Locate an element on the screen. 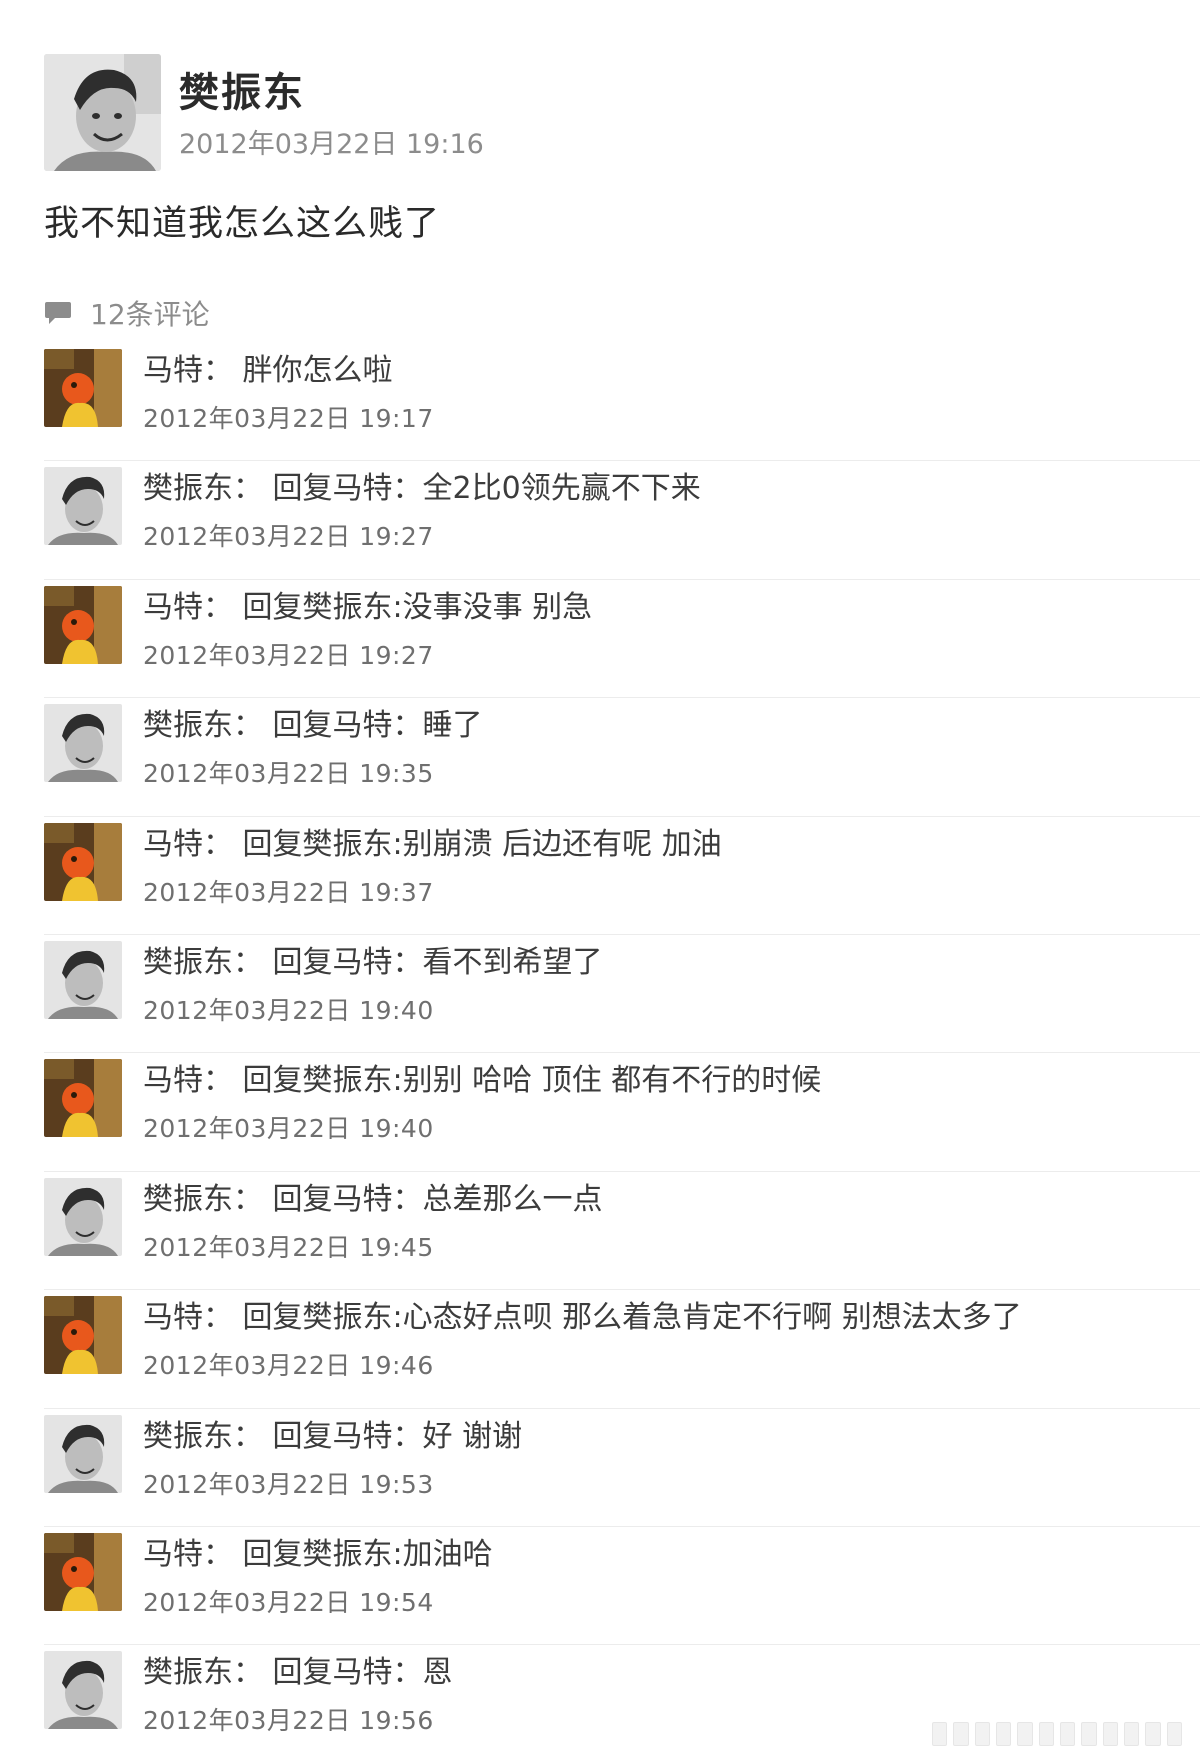 Image resolution: width=1200 pixels, height=1754 pixels. comment-text: 樊振东： 回复马特：看不到希望了 is located at coordinates (373, 962).